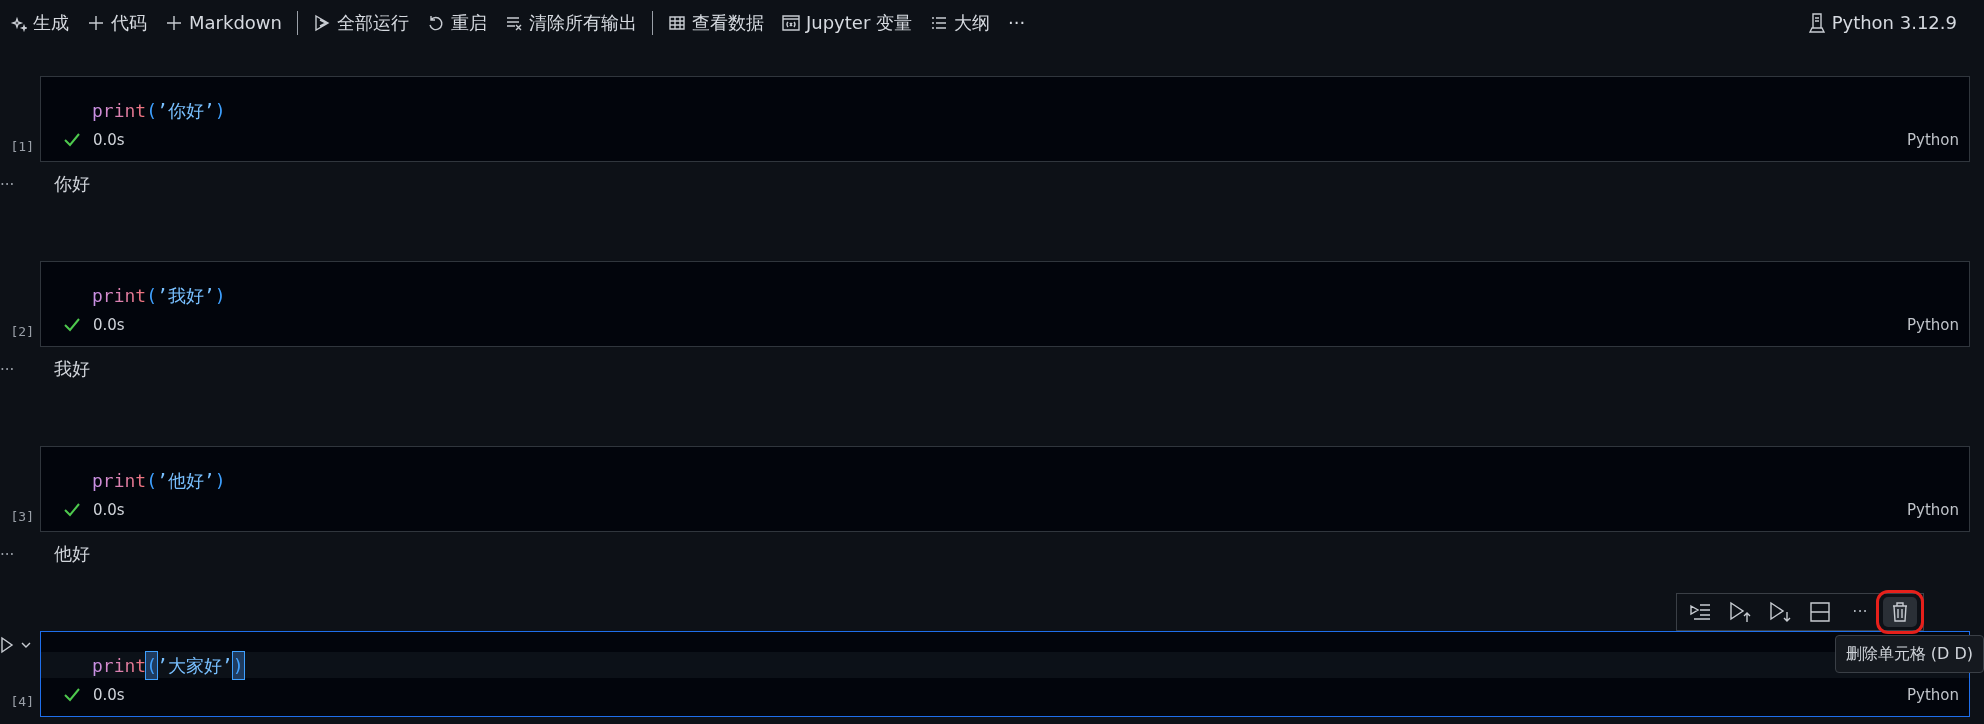 The width and height of the screenshot is (1984, 724). What do you see at coordinates (186, 480) in the screenshot?
I see `code-token: ’他好’` at bounding box center [186, 480].